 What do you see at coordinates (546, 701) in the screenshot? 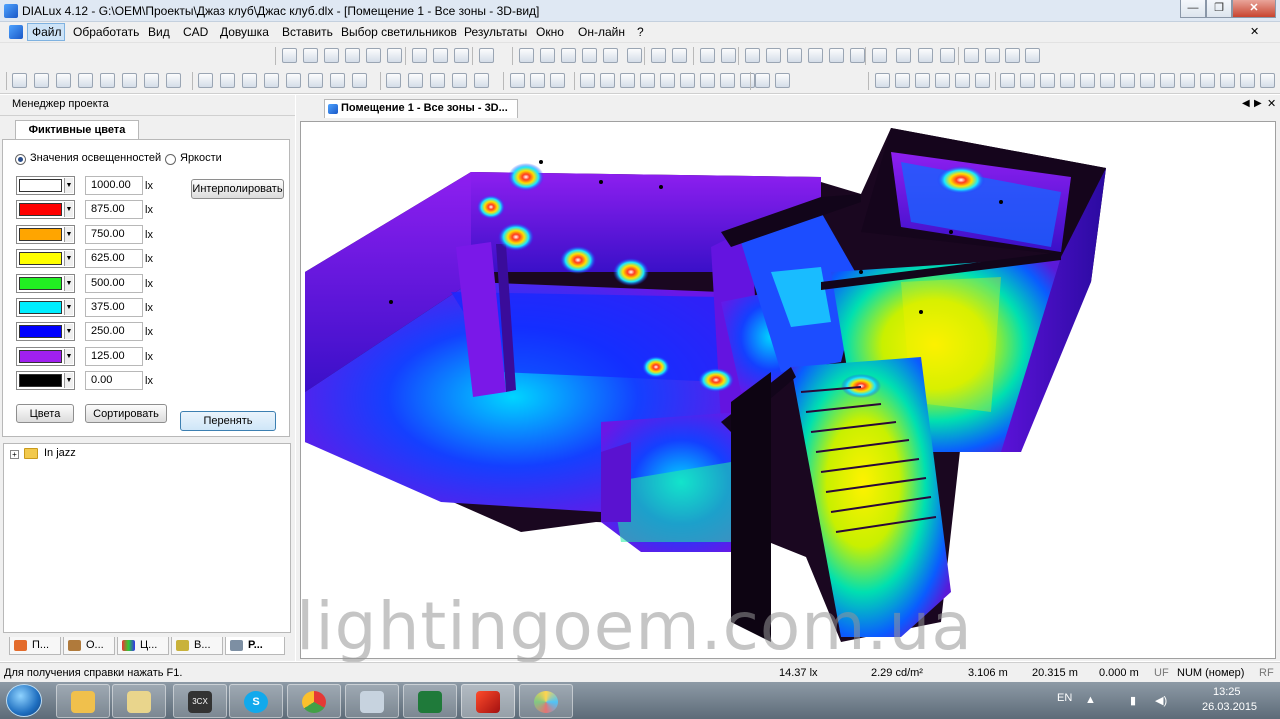
I see `taskbar-paint-button` at bounding box center [546, 701].